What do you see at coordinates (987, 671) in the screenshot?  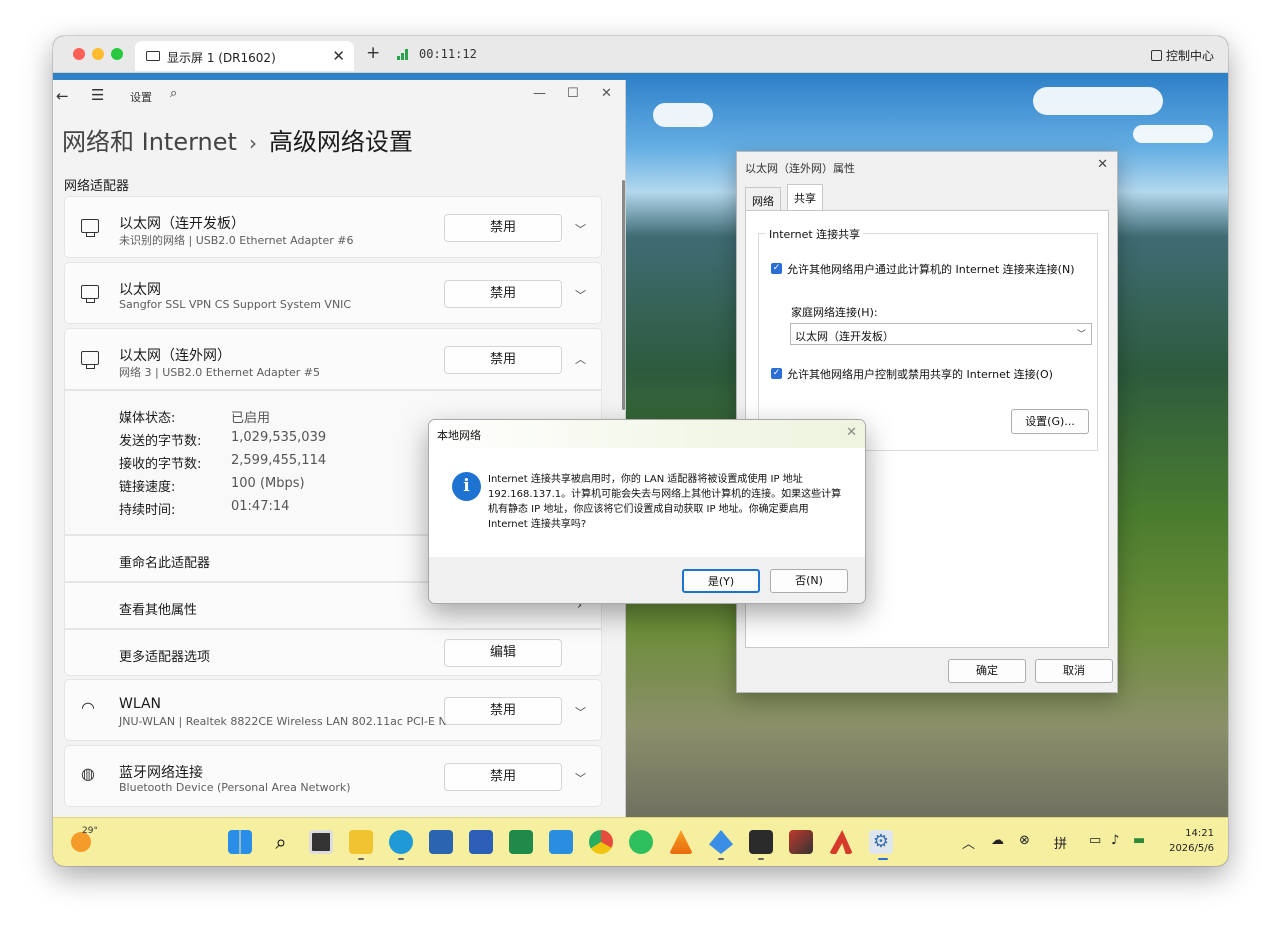 I see `ok-button: 确定` at bounding box center [987, 671].